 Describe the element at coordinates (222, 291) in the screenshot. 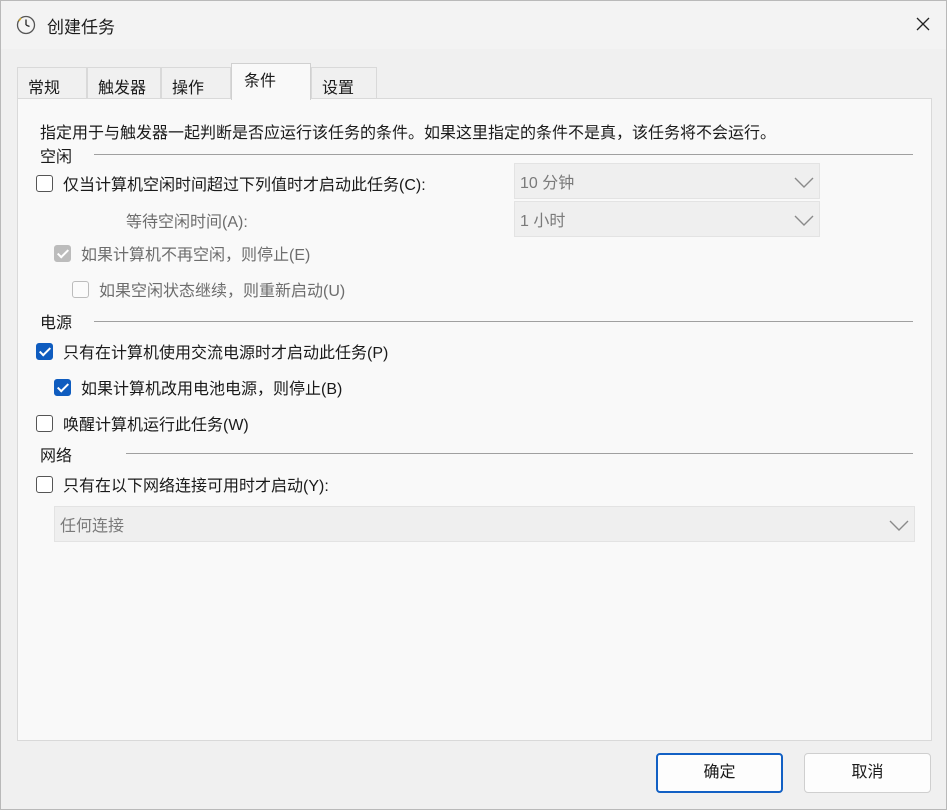

I see `restart-if-idle-label: 如果空闲状态继续，则重新启动(U)` at that location.